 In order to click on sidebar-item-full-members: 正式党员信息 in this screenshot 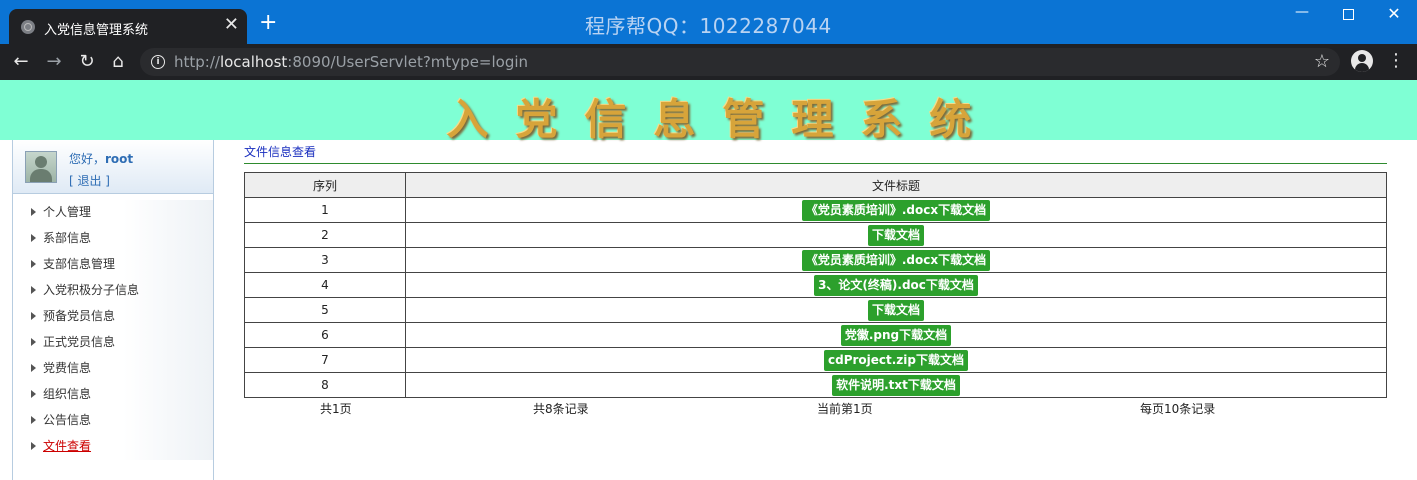, I will do `click(113, 343)`.